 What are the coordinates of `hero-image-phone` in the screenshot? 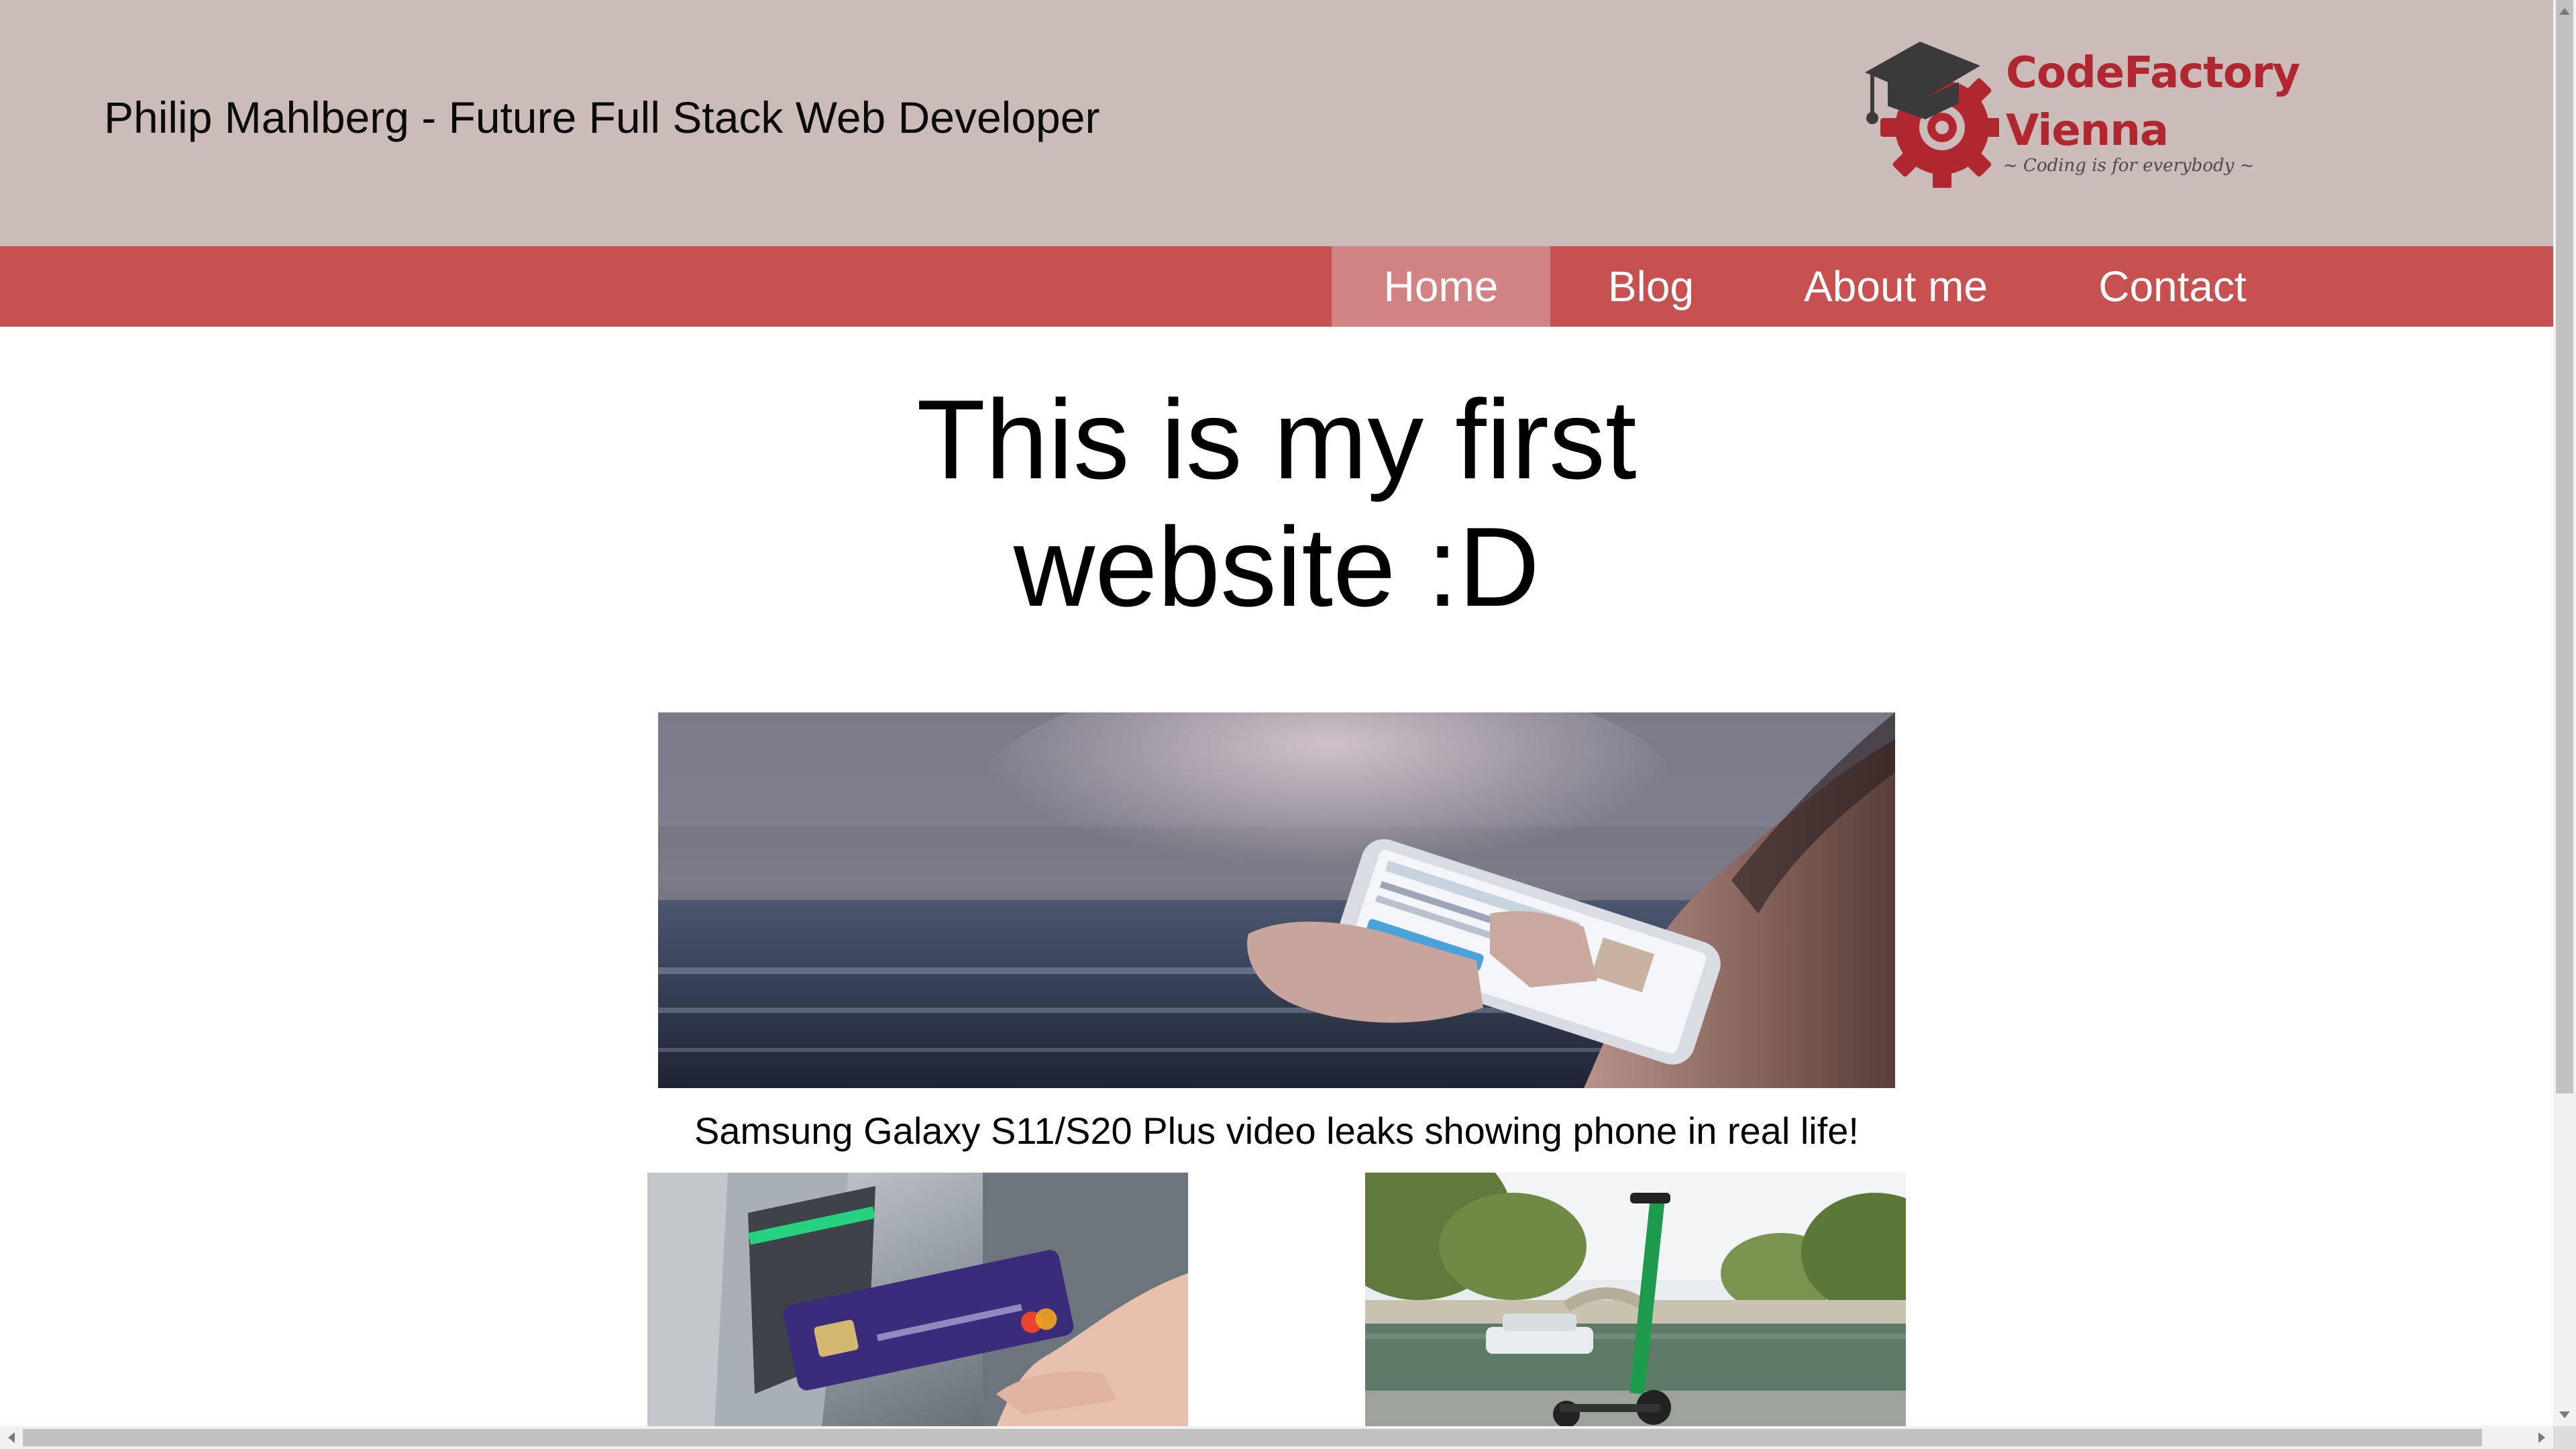 It's located at (1276, 900).